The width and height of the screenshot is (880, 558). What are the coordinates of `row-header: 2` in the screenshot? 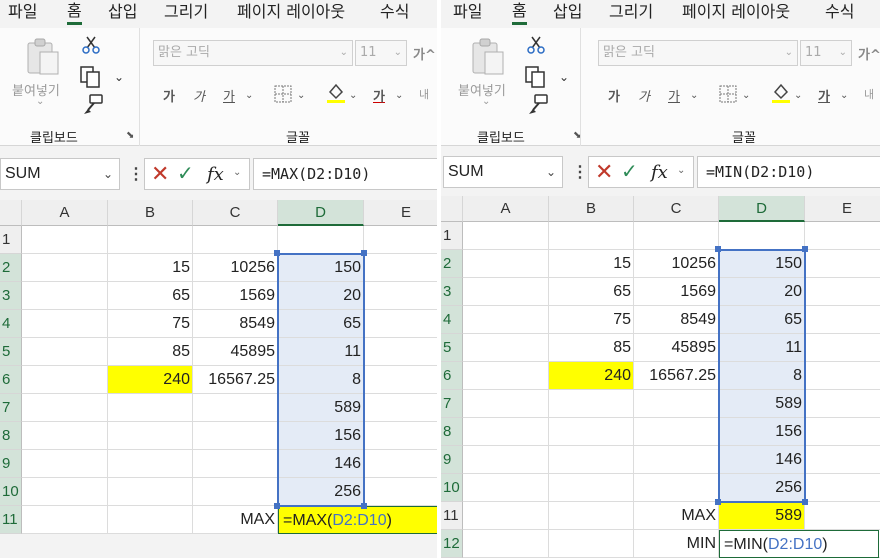 It's located at (452, 264).